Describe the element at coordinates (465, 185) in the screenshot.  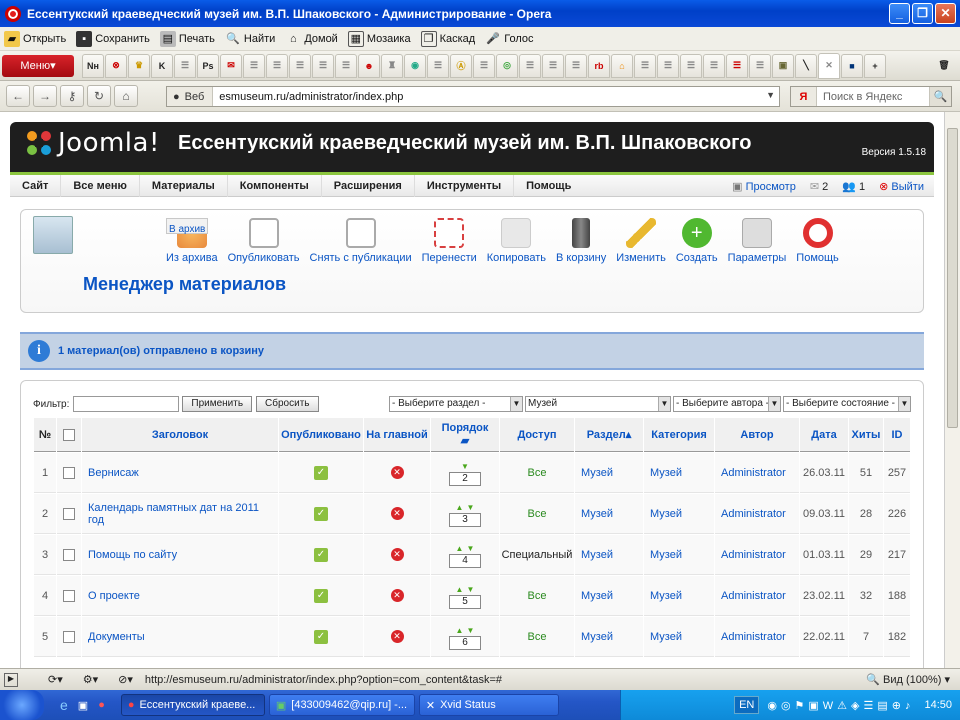
I see `menu-tools: Инструменты` at that location.